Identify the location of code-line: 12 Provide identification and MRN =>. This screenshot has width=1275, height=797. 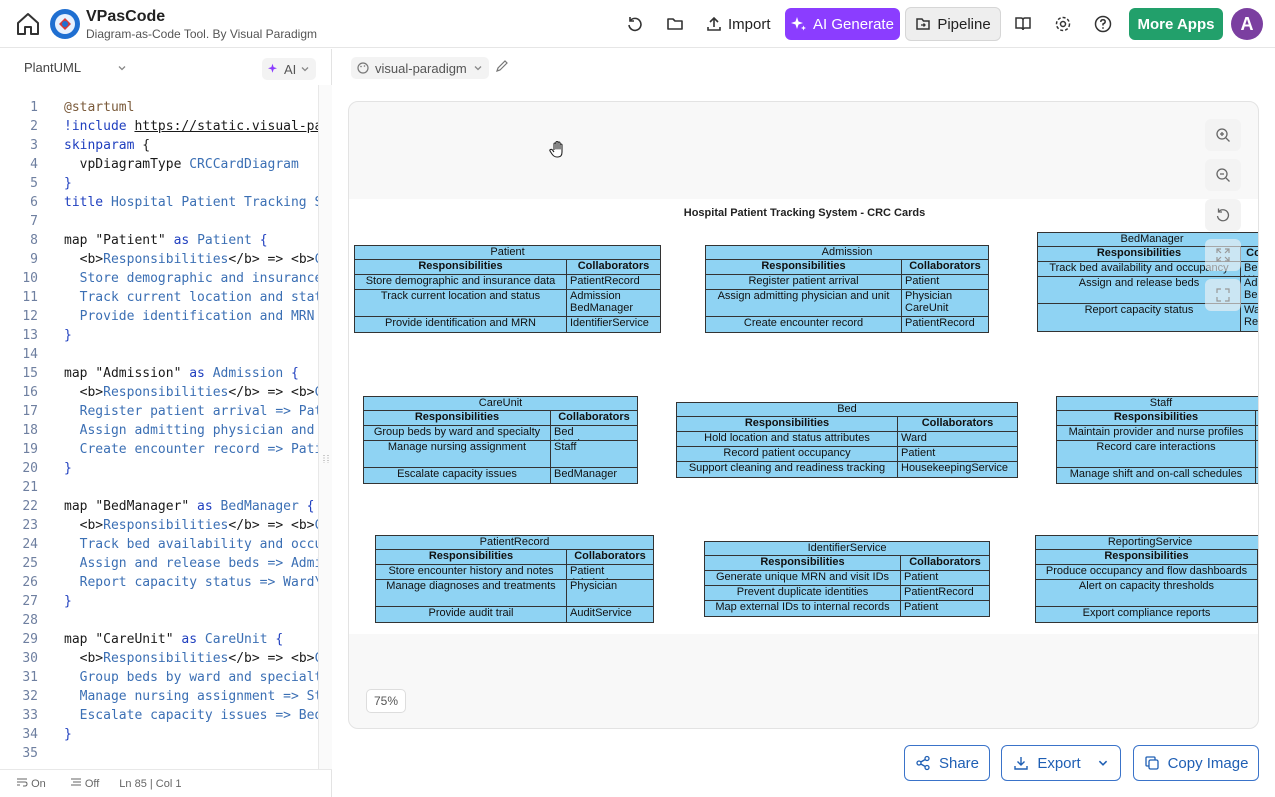
(166, 316).